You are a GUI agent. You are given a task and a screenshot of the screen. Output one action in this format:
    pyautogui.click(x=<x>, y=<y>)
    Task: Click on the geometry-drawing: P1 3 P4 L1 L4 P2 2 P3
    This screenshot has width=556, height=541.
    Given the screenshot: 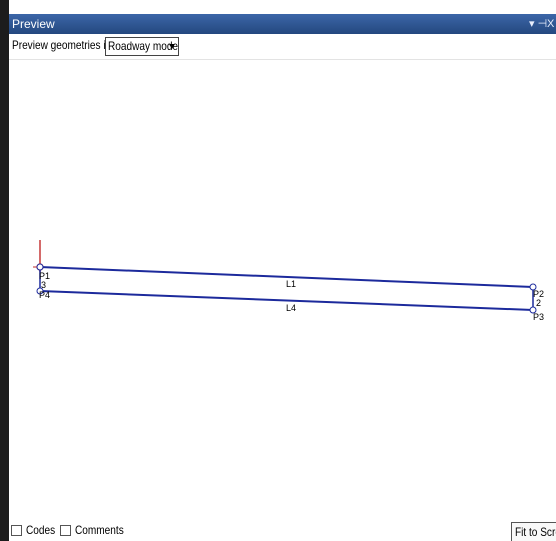 What is the action you would take?
    pyautogui.click(x=288, y=281)
    